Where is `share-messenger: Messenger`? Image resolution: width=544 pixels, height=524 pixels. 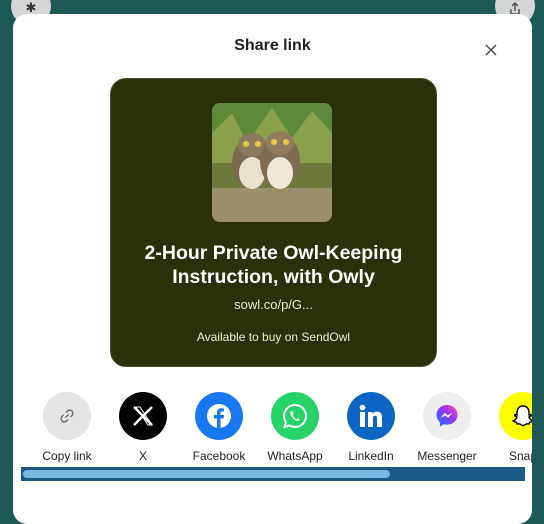
share-messenger: Messenger is located at coordinates (447, 427).